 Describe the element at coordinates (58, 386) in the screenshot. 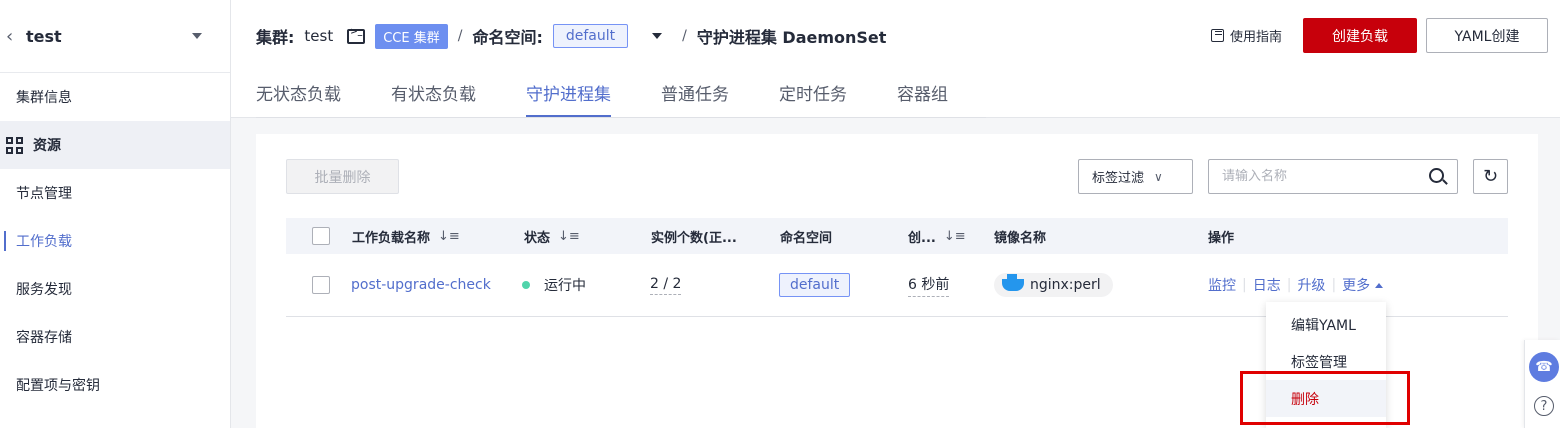

I see `sidebar-item-label: 配置项与密钥` at that location.